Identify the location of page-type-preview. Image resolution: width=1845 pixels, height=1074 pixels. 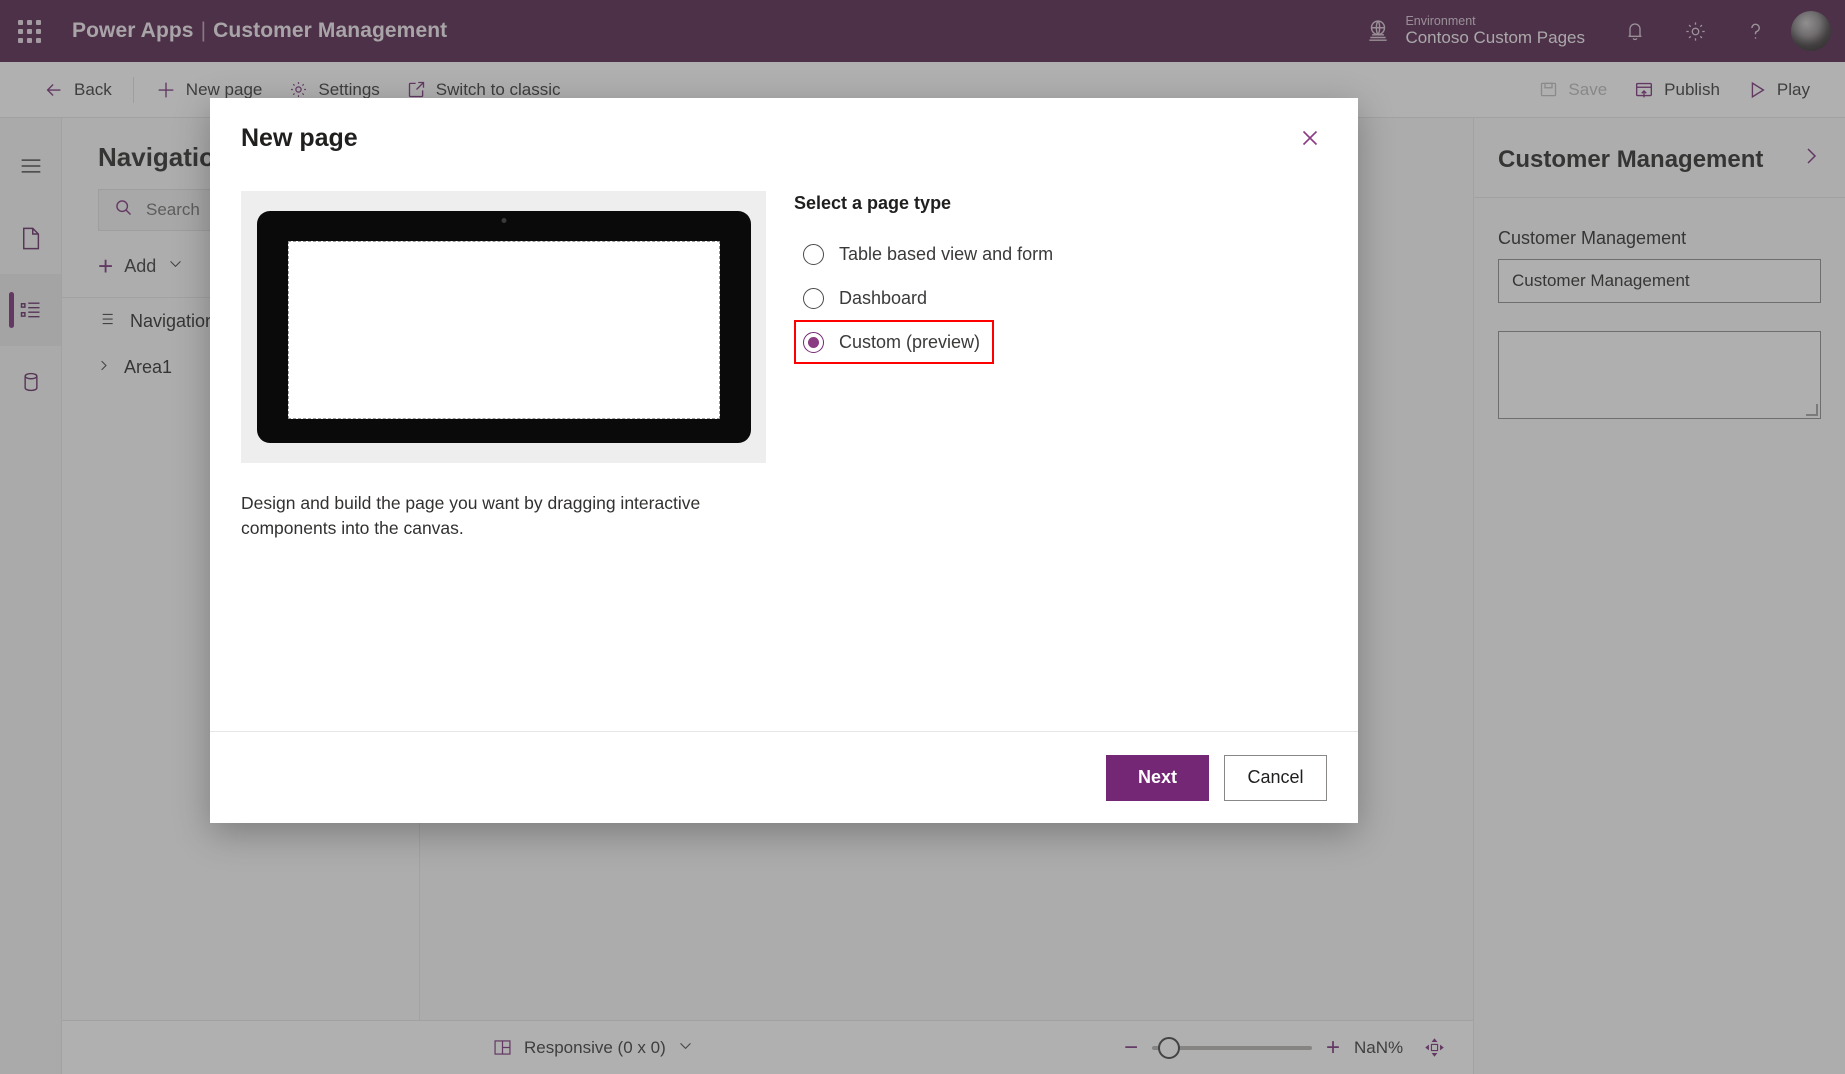
(503, 327).